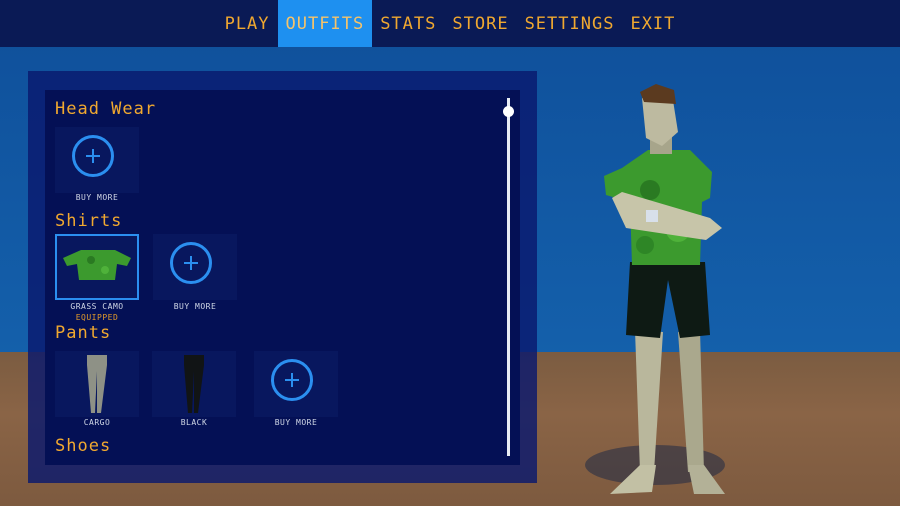 This screenshot has height=506, width=900. I want to click on nav-stats: STATS, so click(408, 23).